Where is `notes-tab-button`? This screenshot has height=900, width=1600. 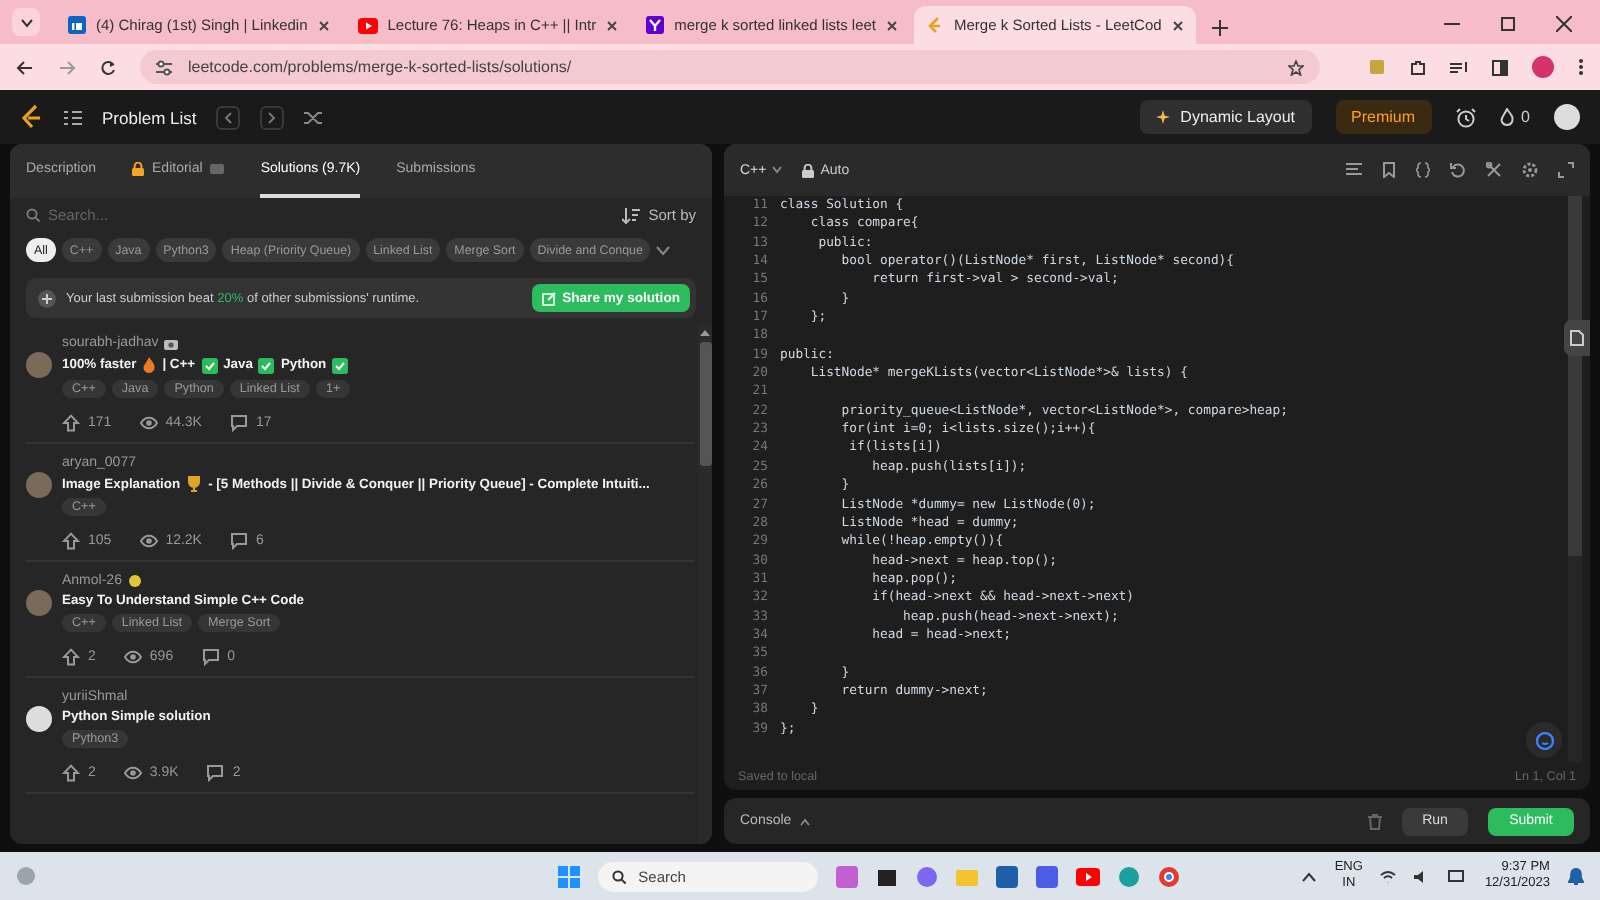 notes-tab-button is located at coordinates (1577, 338).